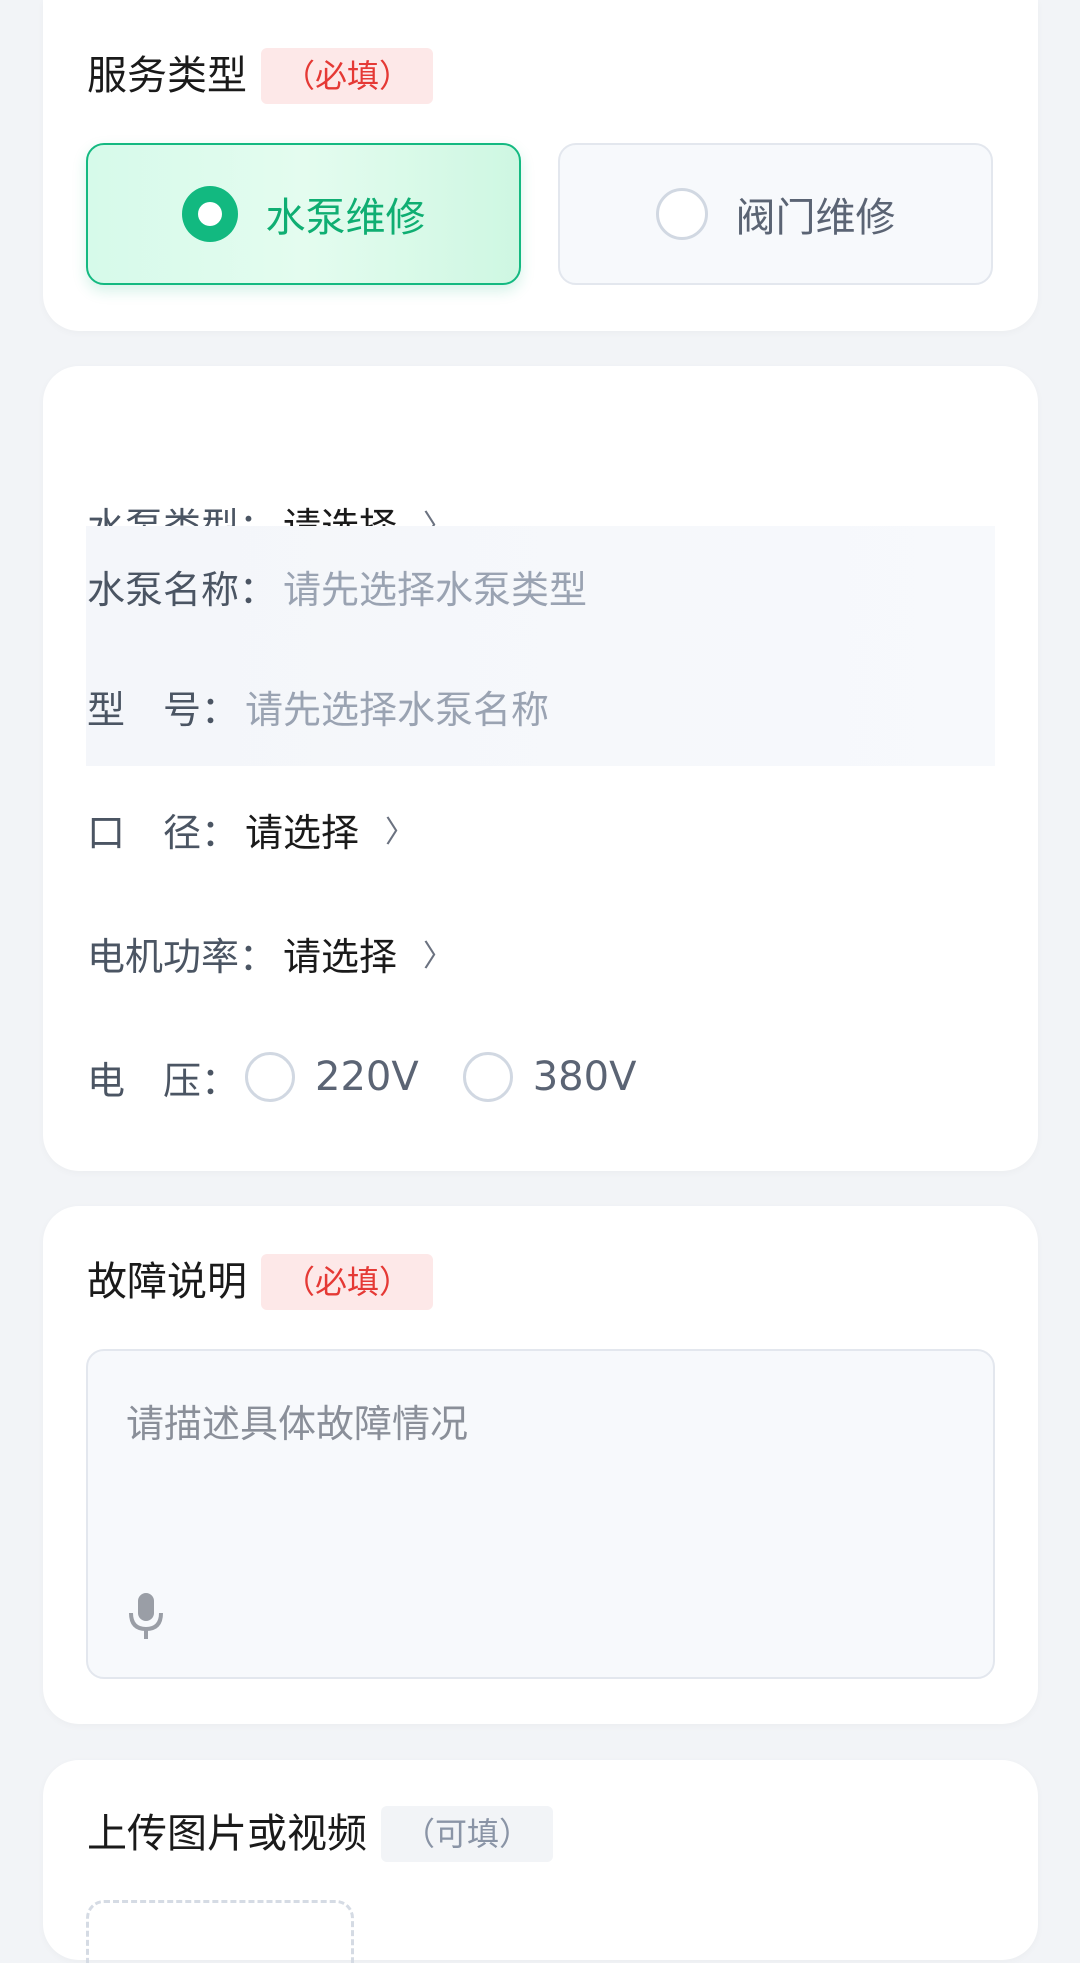 The width and height of the screenshot is (1080, 1963). I want to click on service-type-label: 服务类型, so click(167, 76).